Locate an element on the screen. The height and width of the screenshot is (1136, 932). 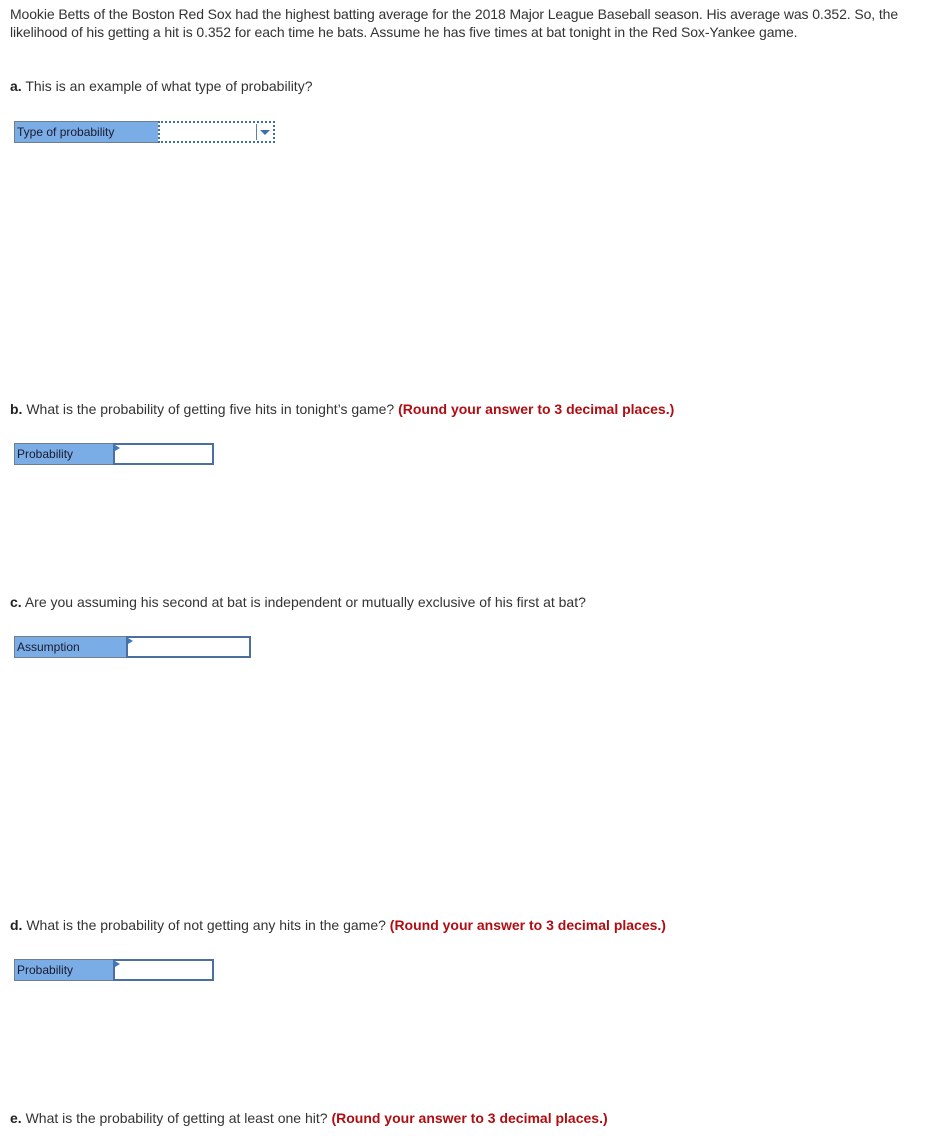
chevron-down-icon is located at coordinates (265, 132).